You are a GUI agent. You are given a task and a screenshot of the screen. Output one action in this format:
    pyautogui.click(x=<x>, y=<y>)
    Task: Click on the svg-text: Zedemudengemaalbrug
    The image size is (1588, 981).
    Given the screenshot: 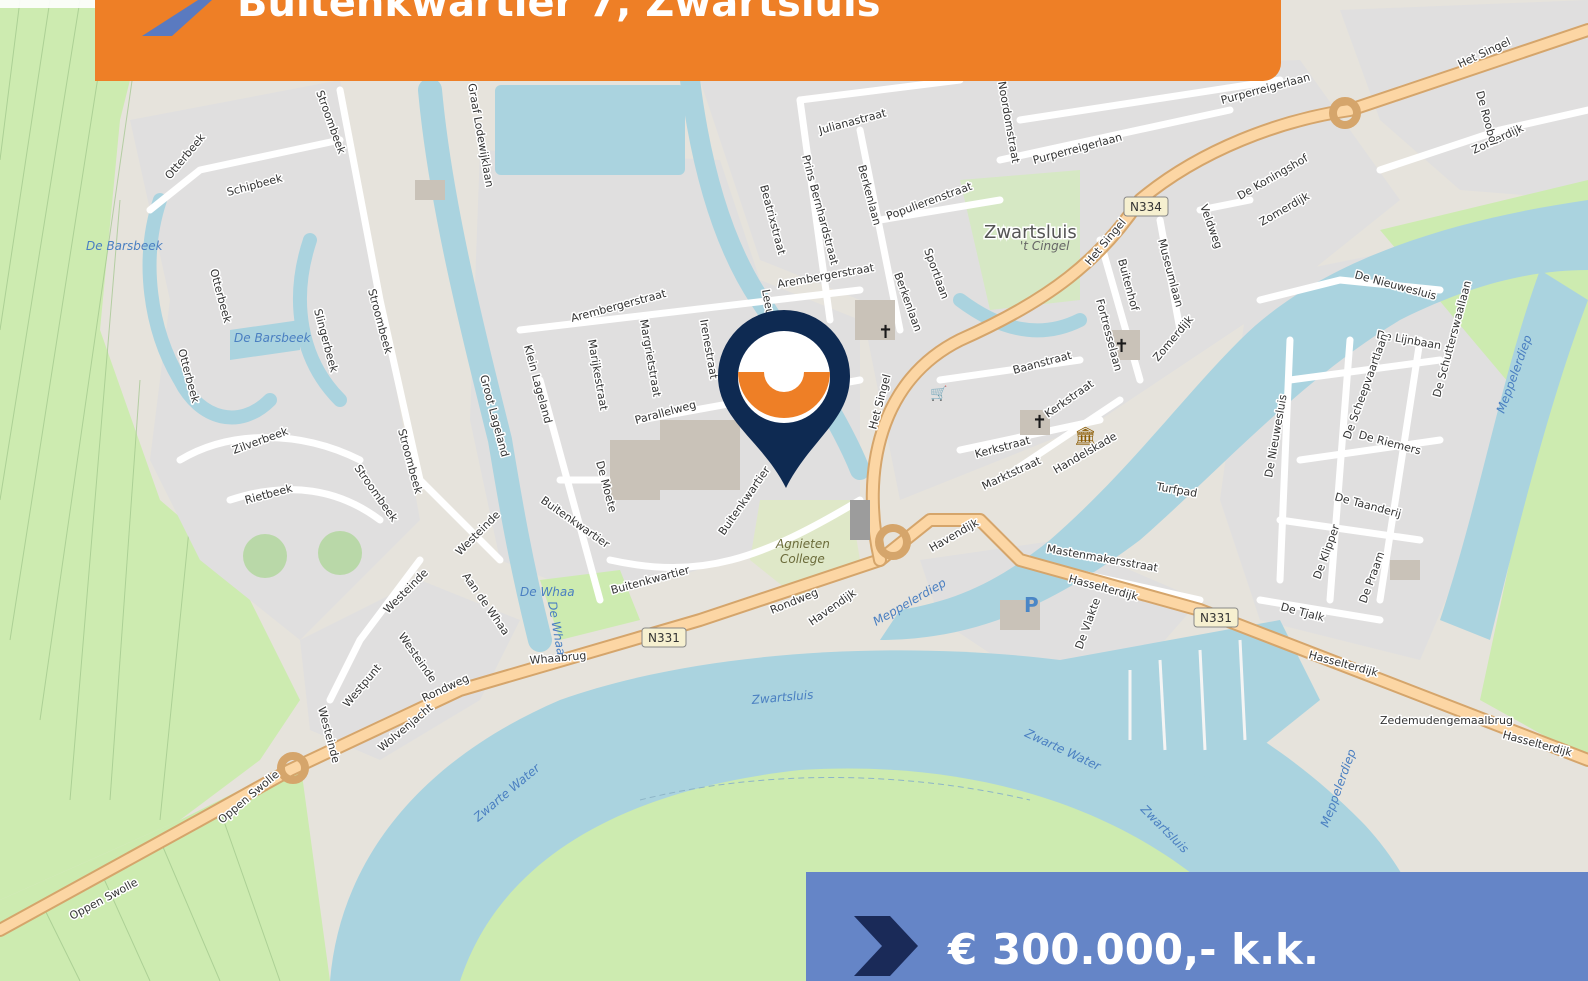 What is the action you would take?
    pyautogui.click(x=1446, y=720)
    